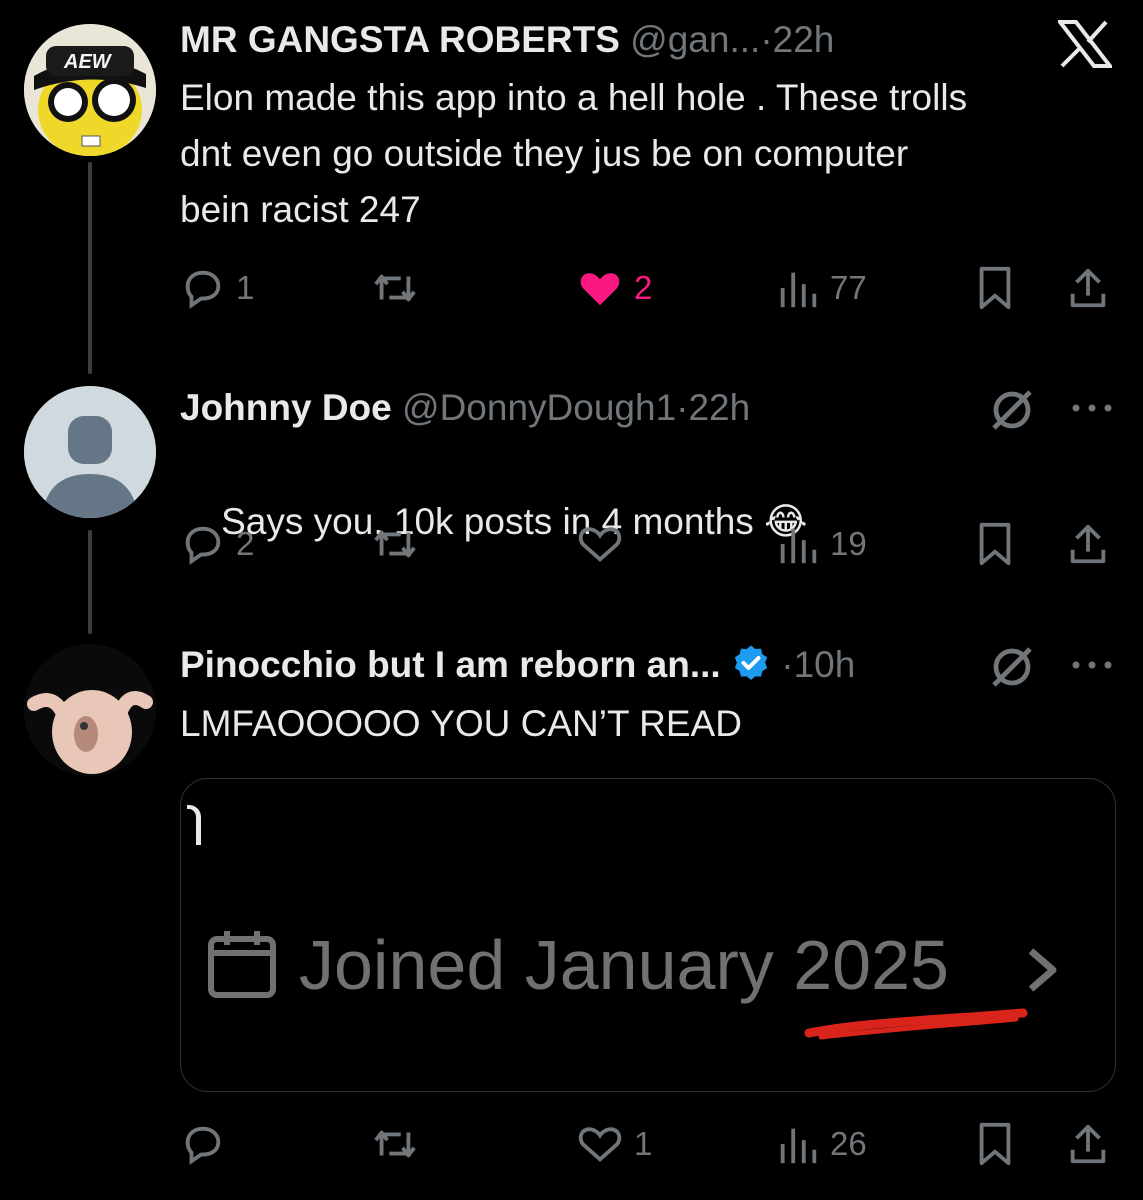 The width and height of the screenshot is (1143, 1200). What do you see at coordinates (194, 825) in the screenshot?
I see `cropped-glyph` at bounding box center [194, 825].